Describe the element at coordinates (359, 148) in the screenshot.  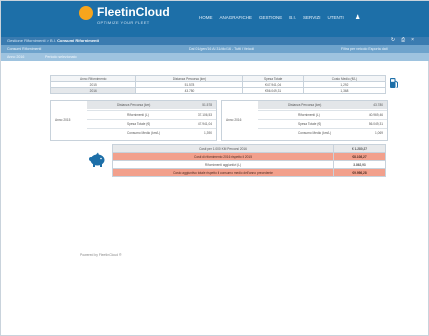
I see `cost-header-value: € 1.280,27` at that location.